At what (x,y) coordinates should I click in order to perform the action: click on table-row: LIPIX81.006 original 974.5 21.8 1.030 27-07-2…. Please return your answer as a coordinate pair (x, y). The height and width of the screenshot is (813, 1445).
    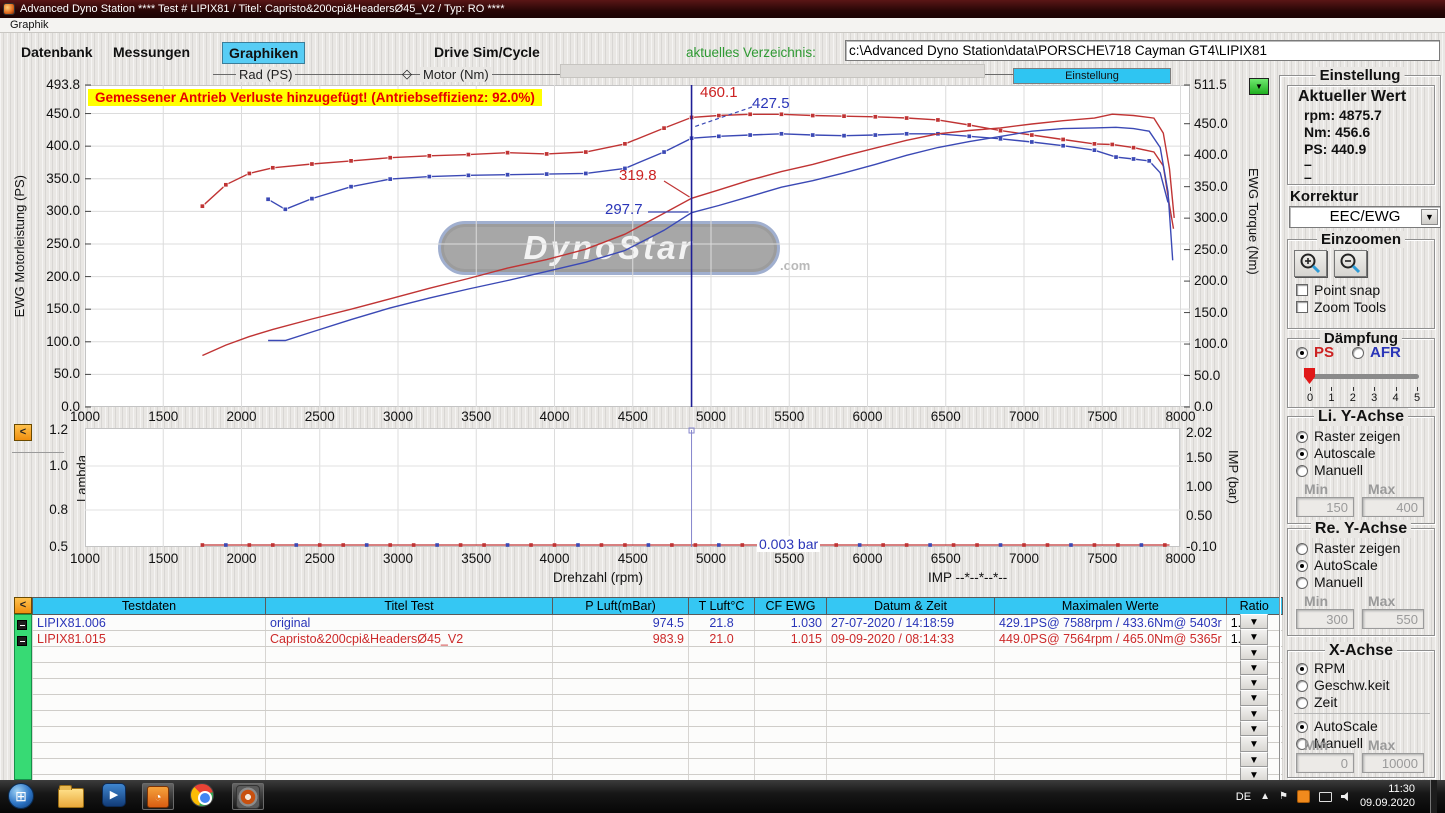
    Looking at the image, I should click on (657, 622).